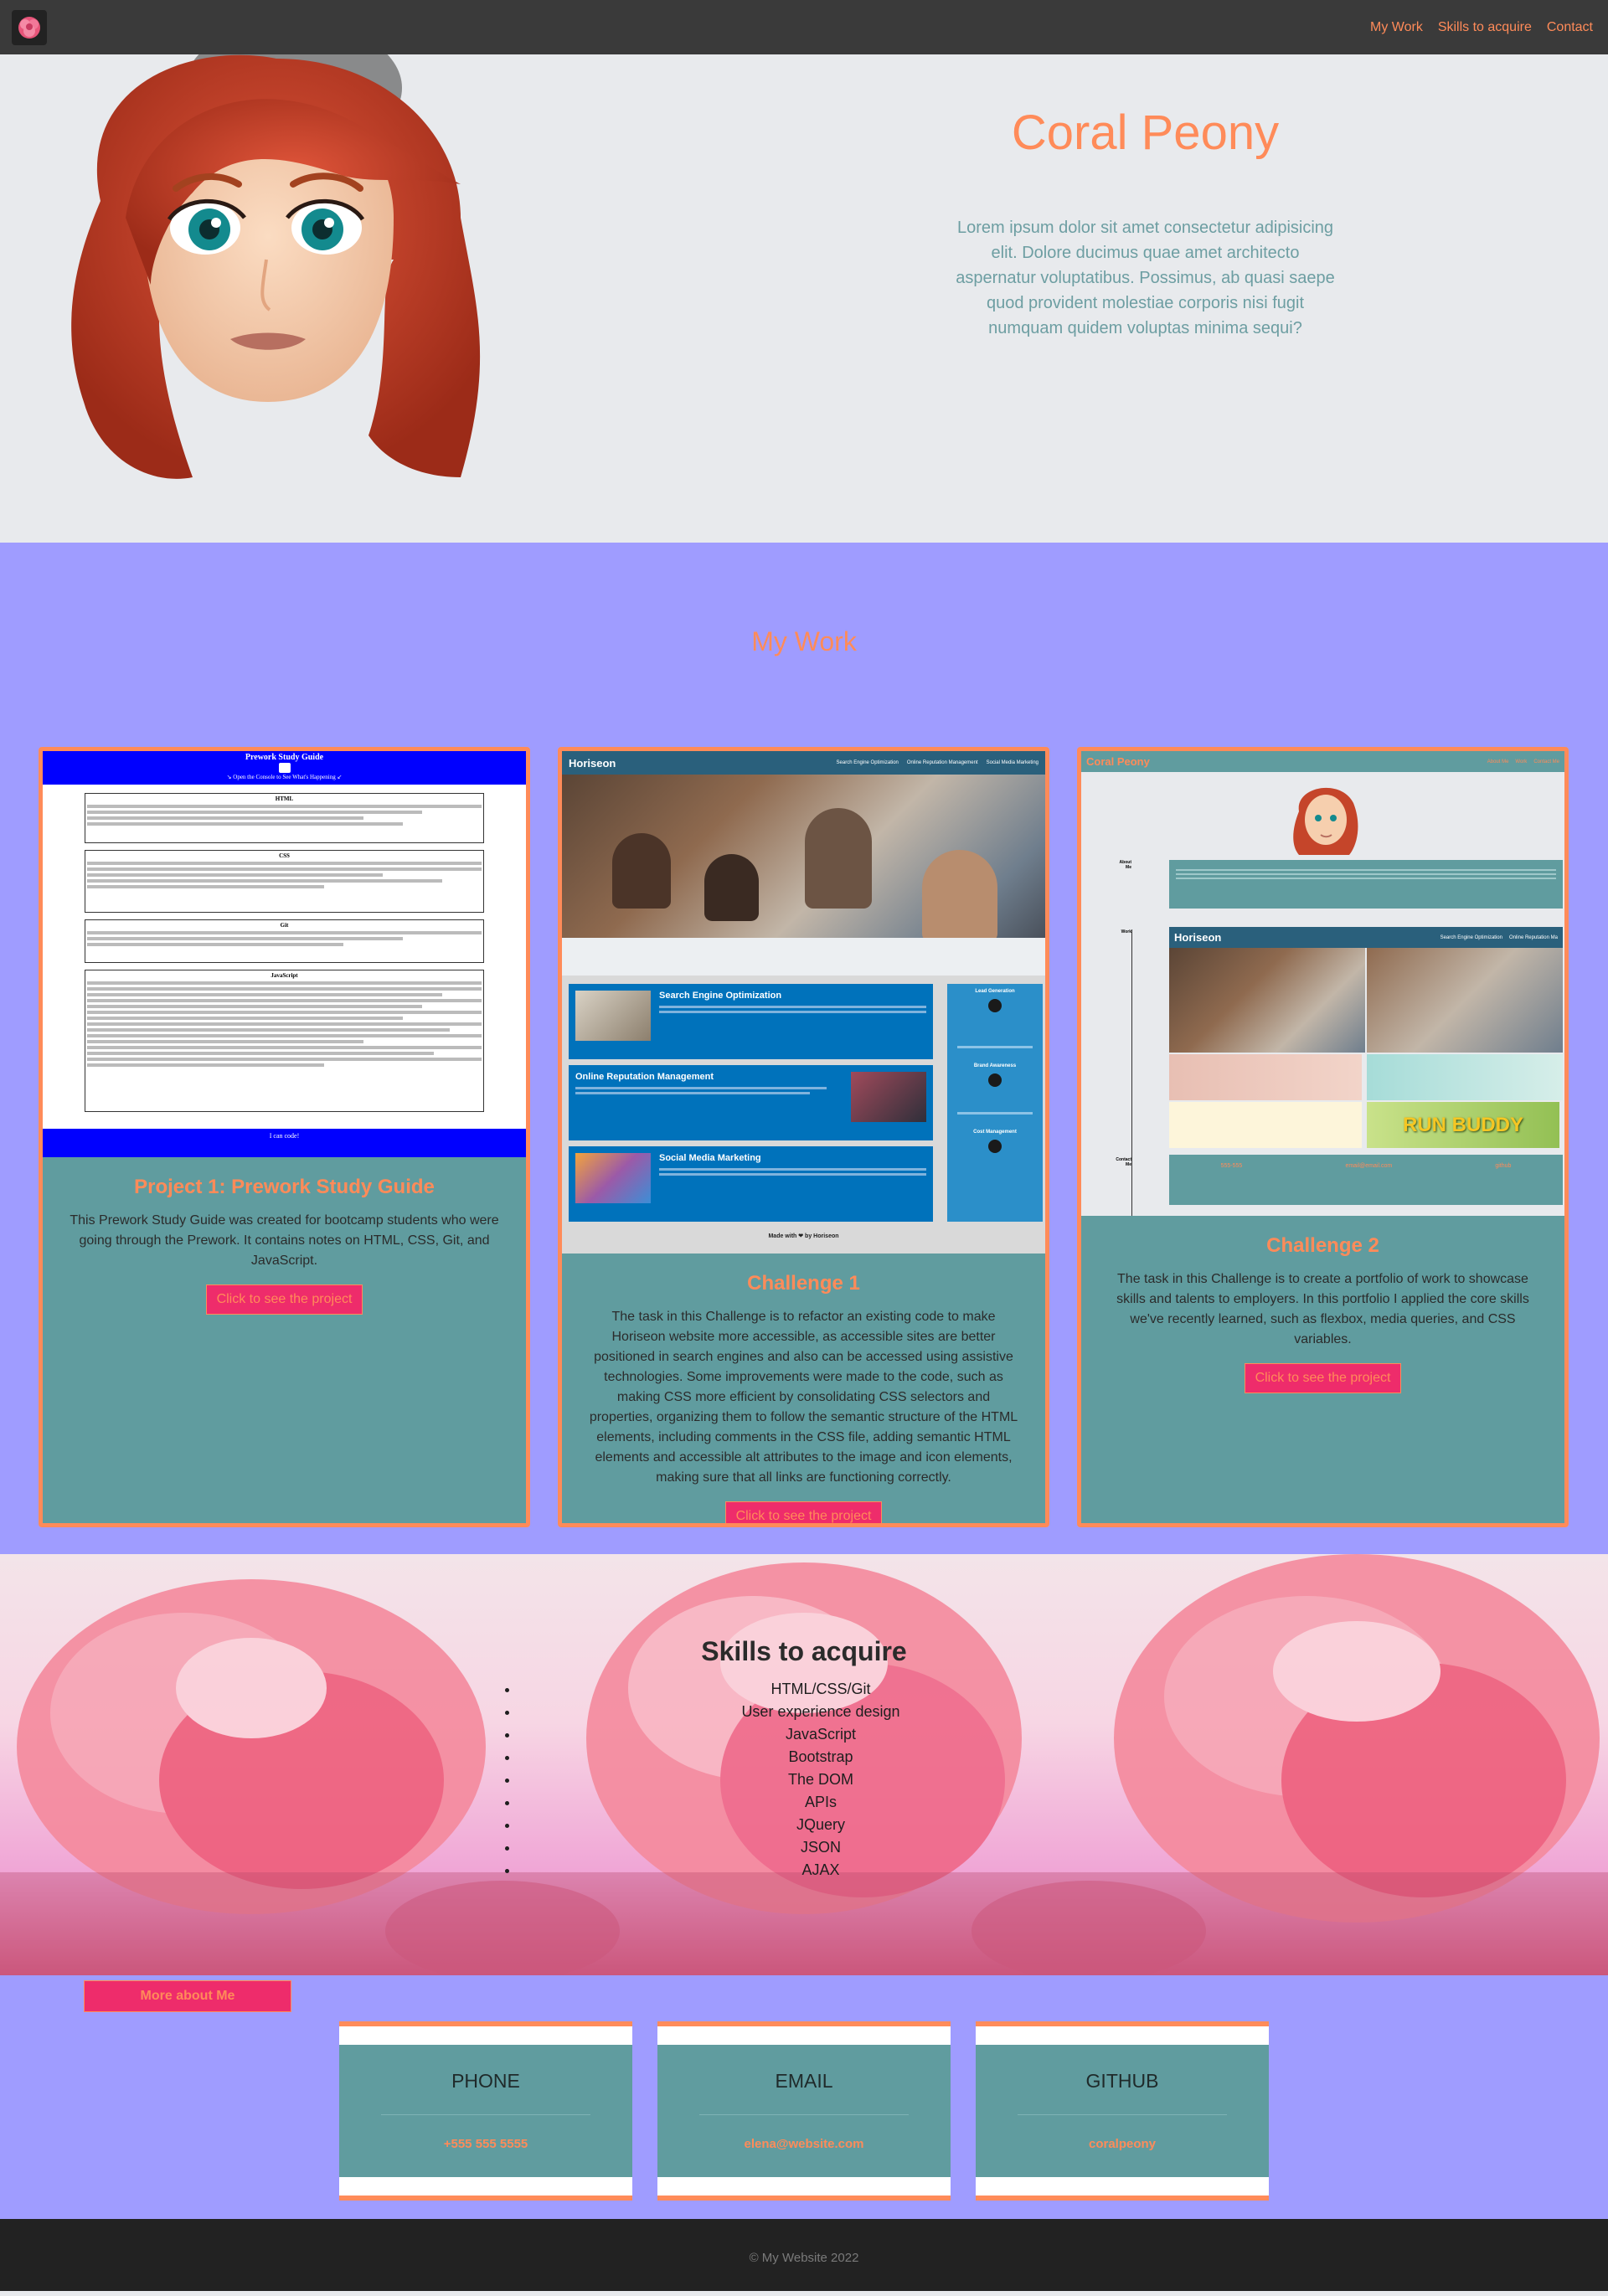  What do you see at coordinates (995, 1147) in the screenshot?
I see `cost-icon` at bounding box center [995, 1147].